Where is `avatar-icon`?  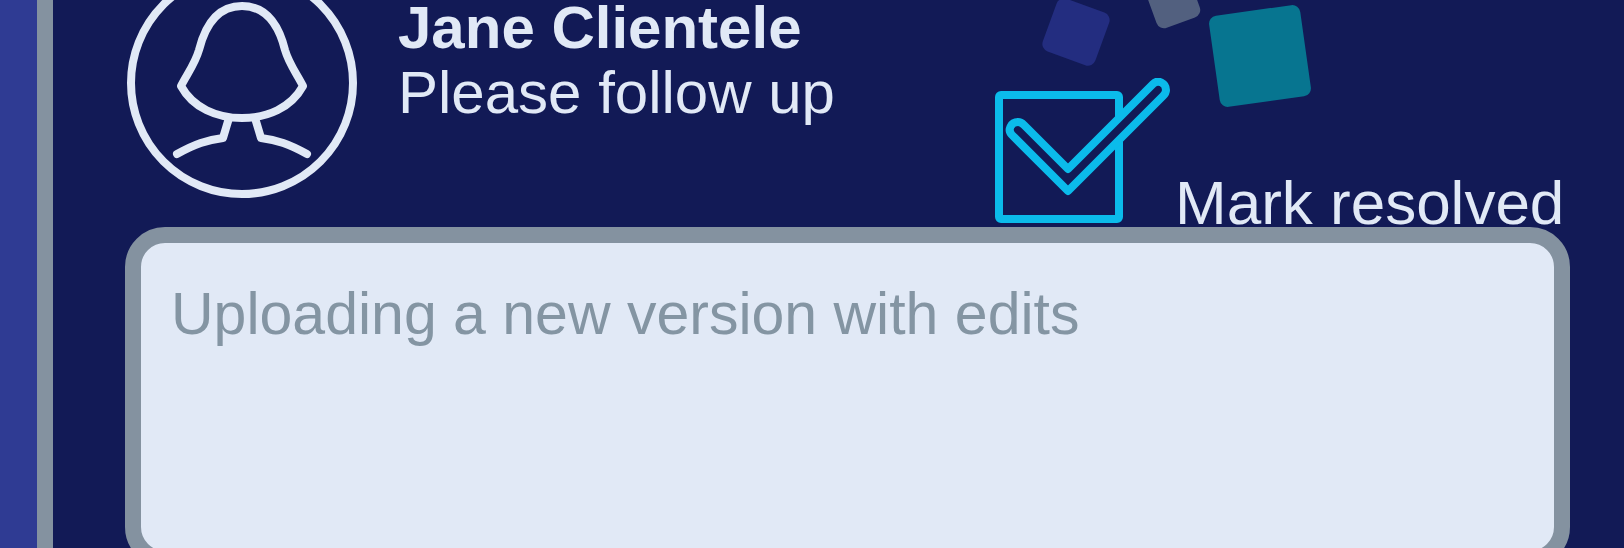 avatar-icon is located at coordinates (242, 100).